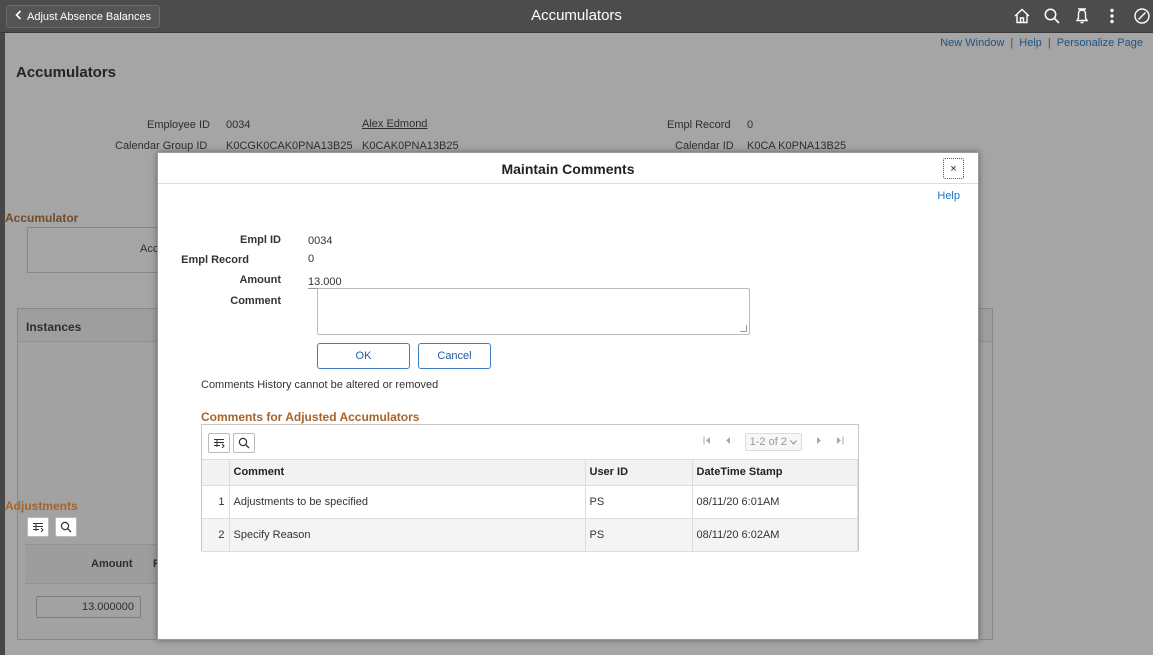 The width and height of the screenshot is (1153, 655). What do you see at coordinates (311, 259) in the screenshot?
I see `empl-record-value: 0` at bounding box center [311, 259].